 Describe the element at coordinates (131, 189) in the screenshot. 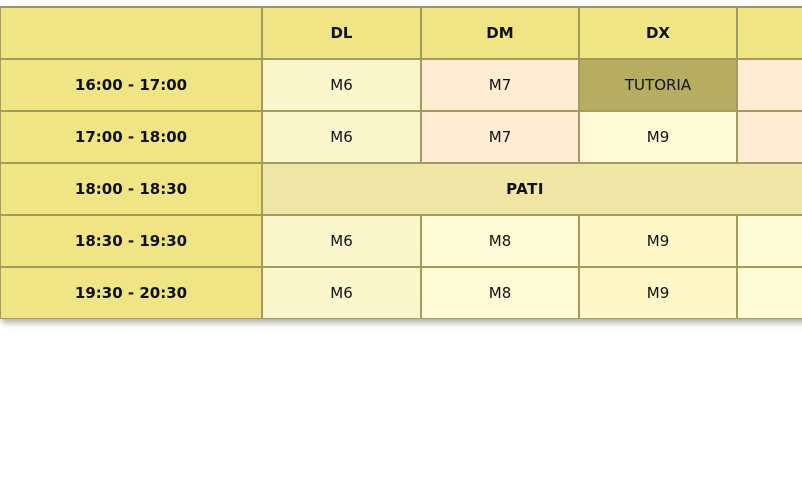

I see `time-slot-label: 18:00 - 18:30` at that location.